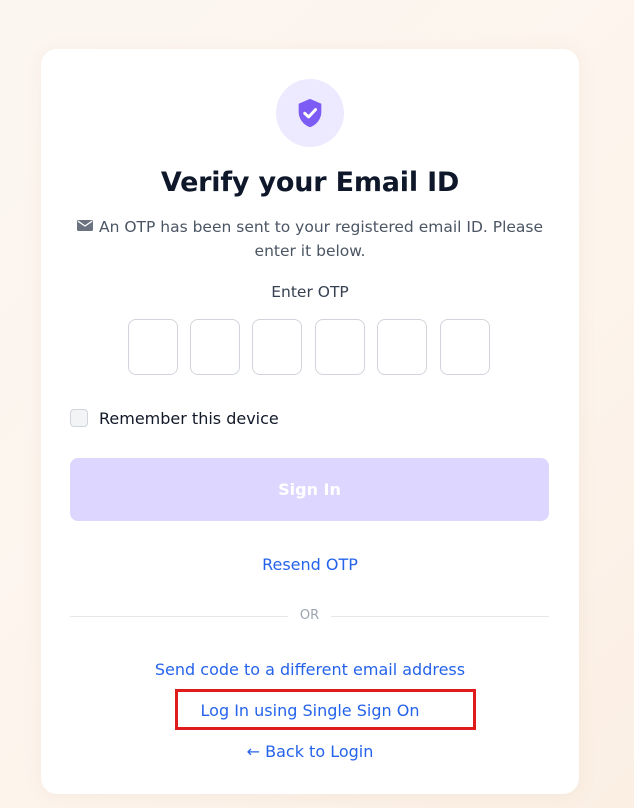 Image resolution: width=634 pixels, height=808 pixels. What do you see at coordinates (84, 225) in the screenshot?
I see `mail-icon` at bounding box center [84, 225].